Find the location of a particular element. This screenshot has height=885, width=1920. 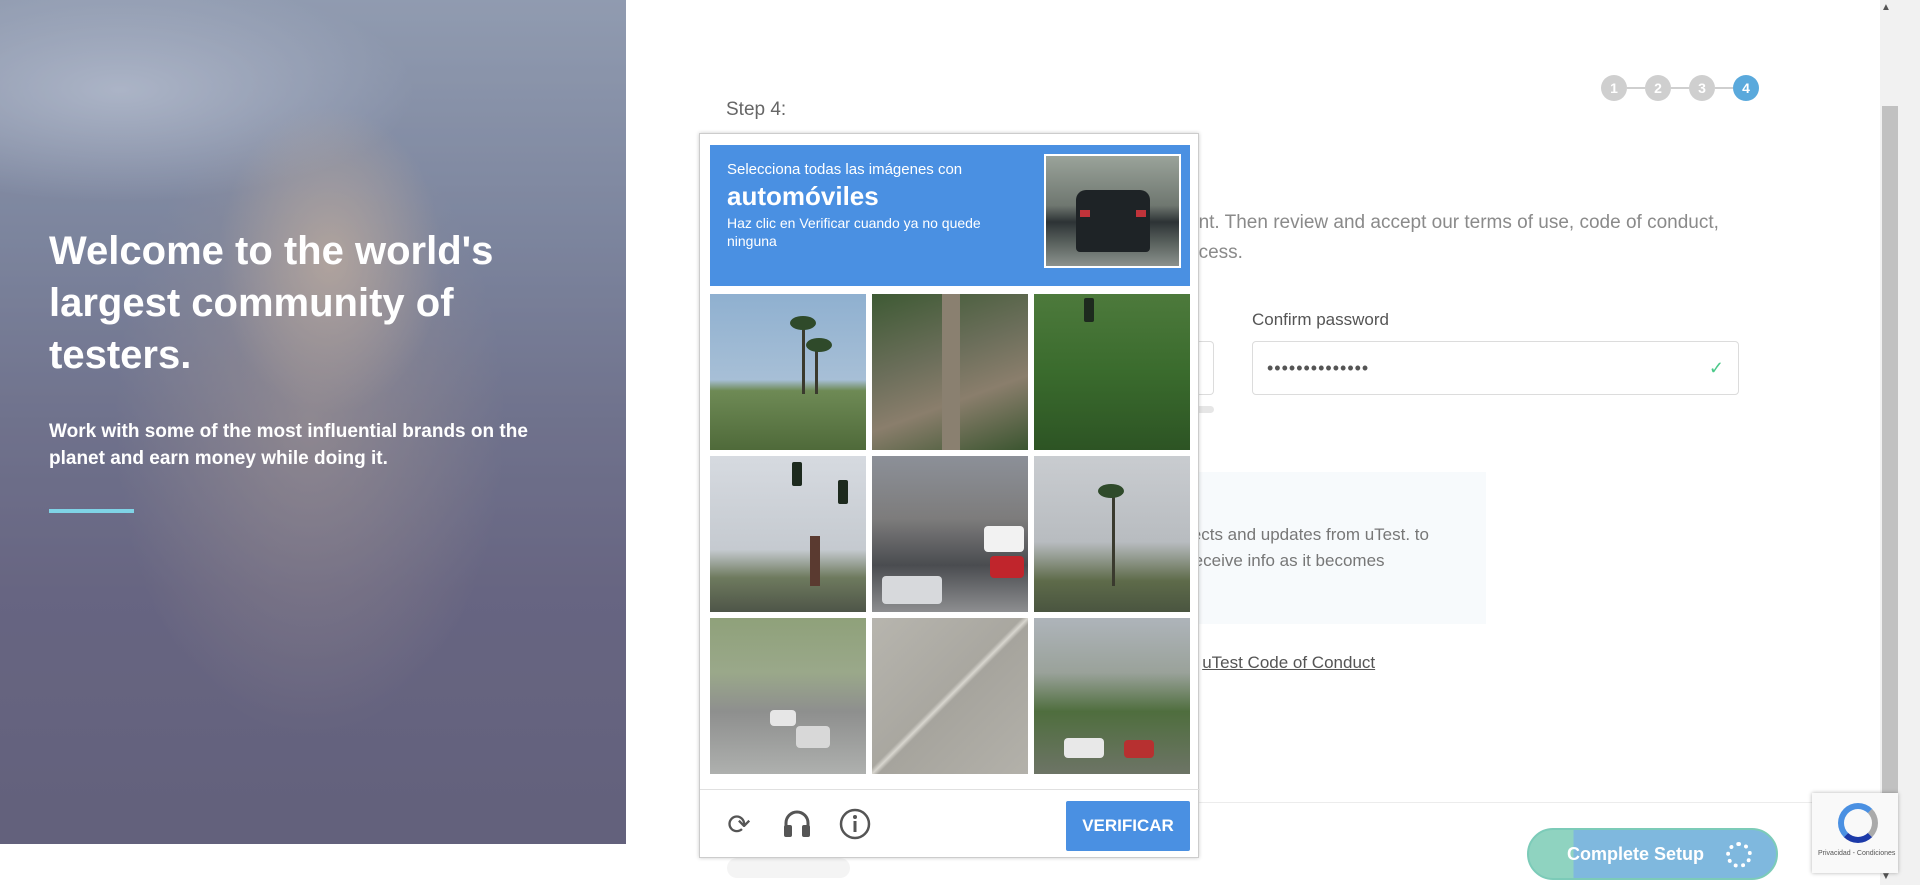

back-button is located at coordinates (788, 868).